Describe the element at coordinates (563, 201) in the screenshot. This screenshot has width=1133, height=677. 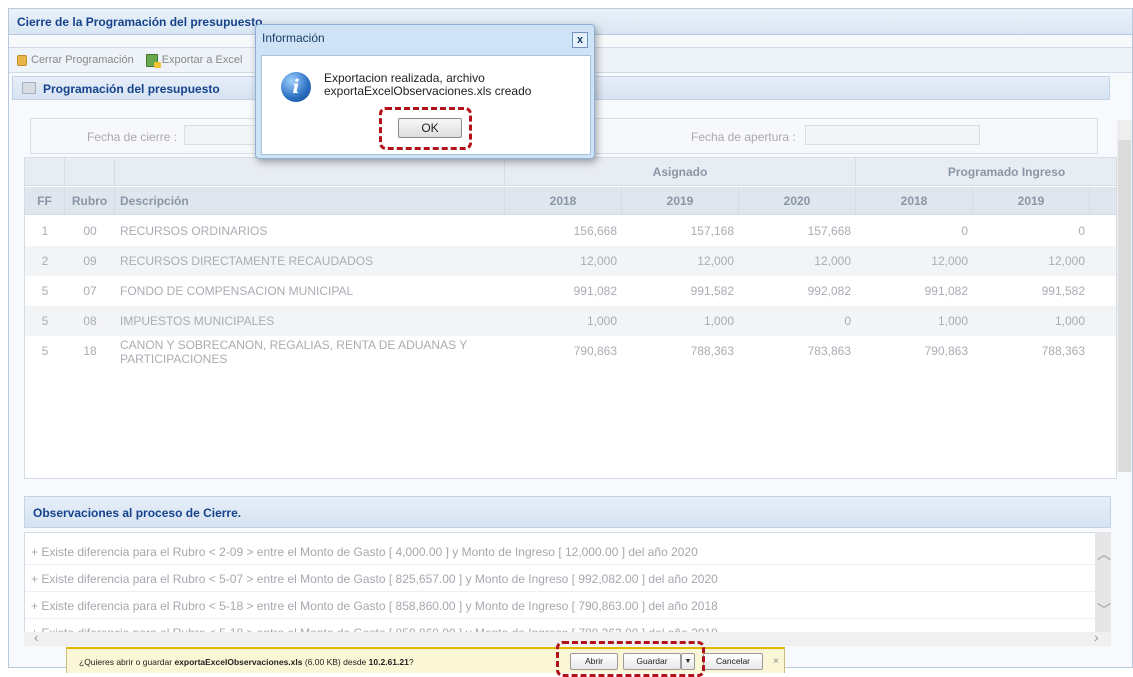
I see `col-asignado-2018: 2018` at that location.